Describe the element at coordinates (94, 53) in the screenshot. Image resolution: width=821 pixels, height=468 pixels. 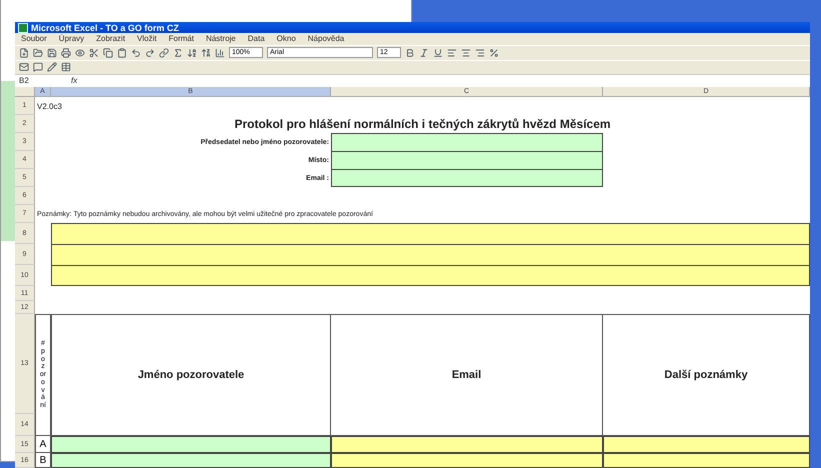
I see `cut-icon` at that location.